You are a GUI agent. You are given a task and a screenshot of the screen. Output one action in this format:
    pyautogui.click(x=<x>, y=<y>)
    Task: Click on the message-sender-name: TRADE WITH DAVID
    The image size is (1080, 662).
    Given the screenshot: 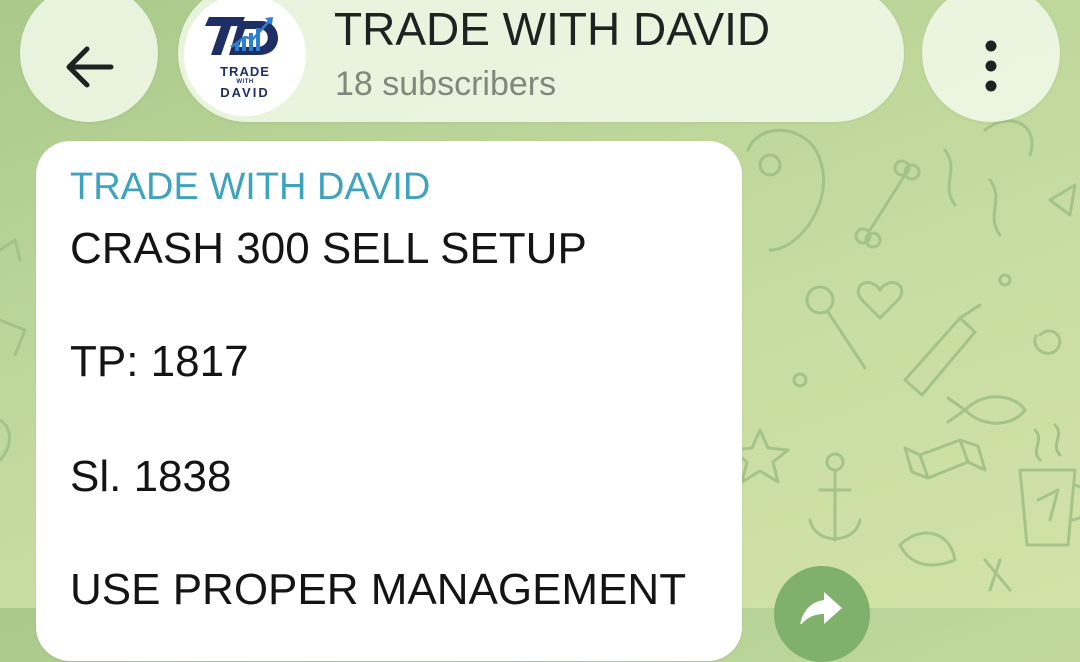 What is the action you would take?
    pyautogui.click(x=250, y=187)
    